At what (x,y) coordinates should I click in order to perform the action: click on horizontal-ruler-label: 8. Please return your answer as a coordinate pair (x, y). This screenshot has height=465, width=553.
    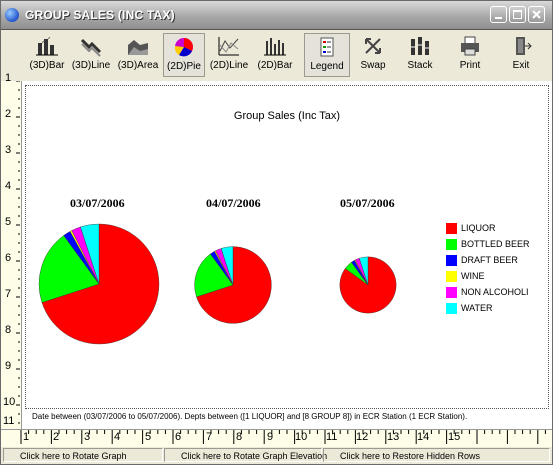
    Looking at the image, I should click on (239, 437).